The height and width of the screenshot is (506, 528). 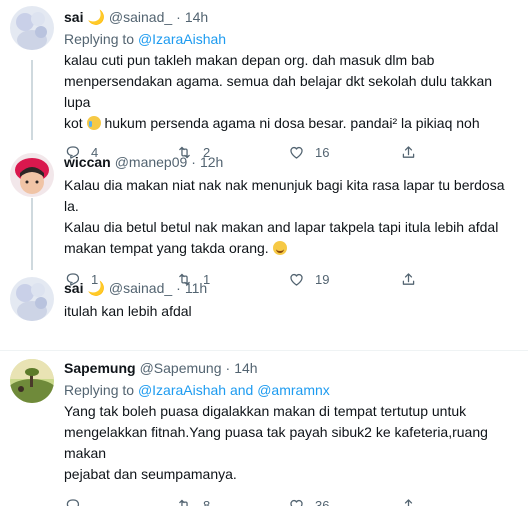 I want to click on mention-link: @IzaraAishah, so click(x=182, y=39).